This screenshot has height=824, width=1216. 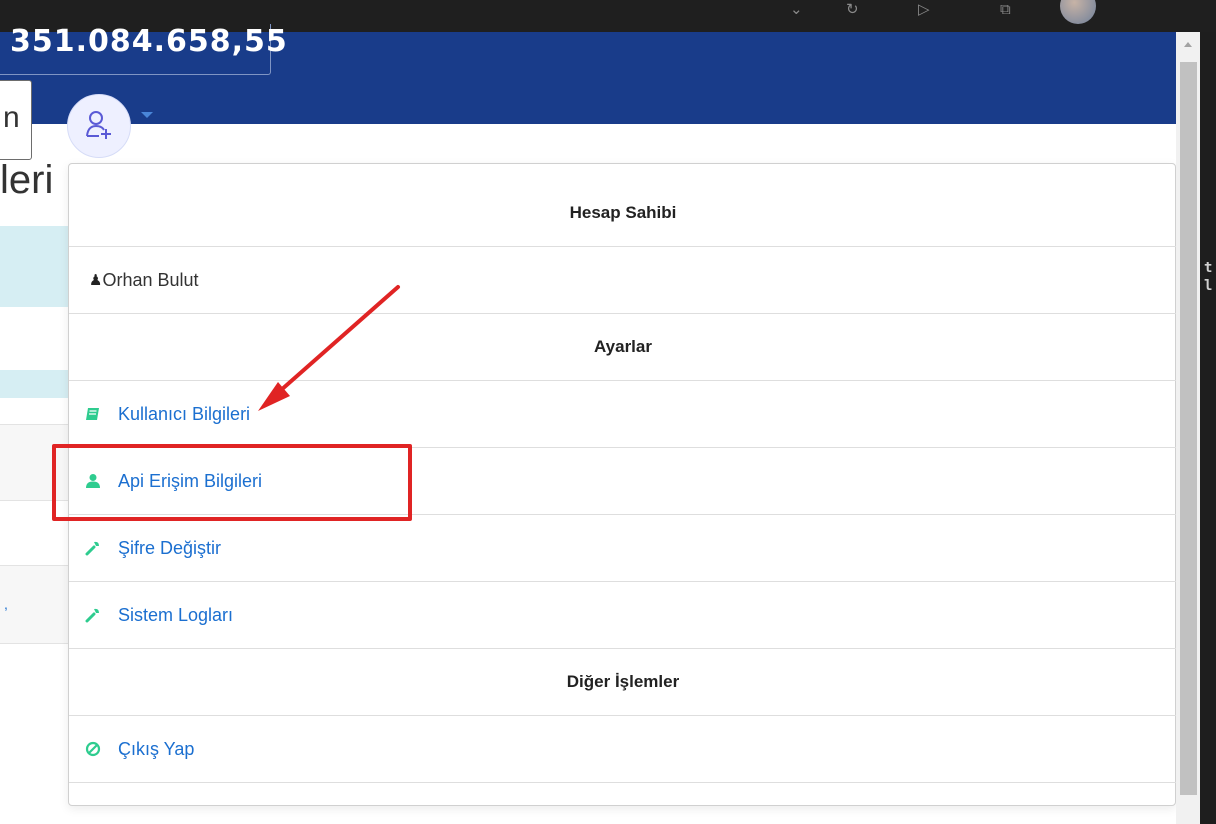 I want to click on scrollbar-thumb, so click(x=1188, y=428).